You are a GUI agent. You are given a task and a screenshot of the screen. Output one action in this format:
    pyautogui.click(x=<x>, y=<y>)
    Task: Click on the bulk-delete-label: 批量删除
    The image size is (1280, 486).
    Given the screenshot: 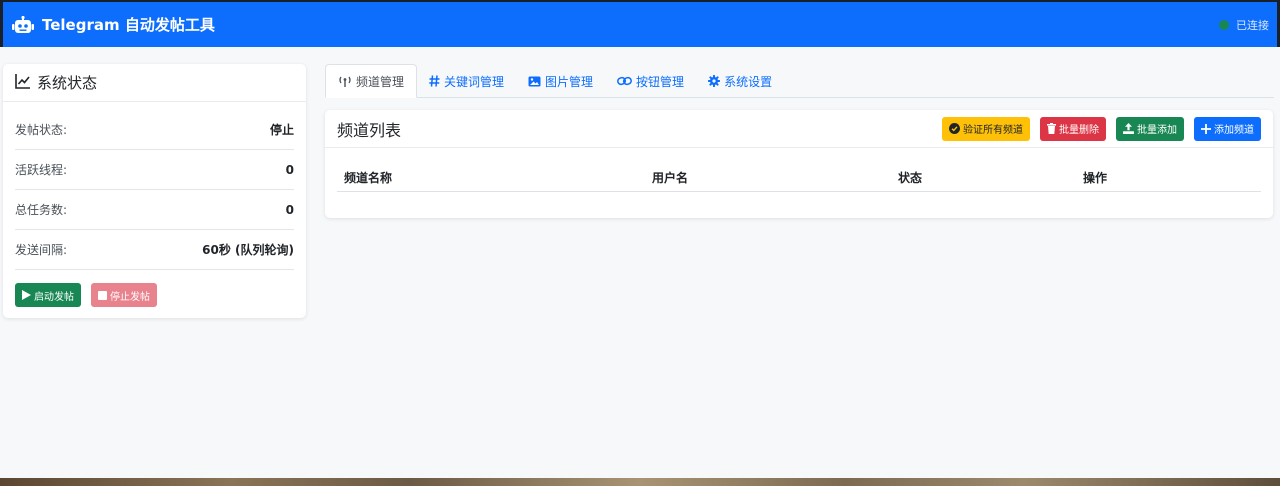 What is the action you would take?
    pyautogui.click(x=1079, y=130)
    